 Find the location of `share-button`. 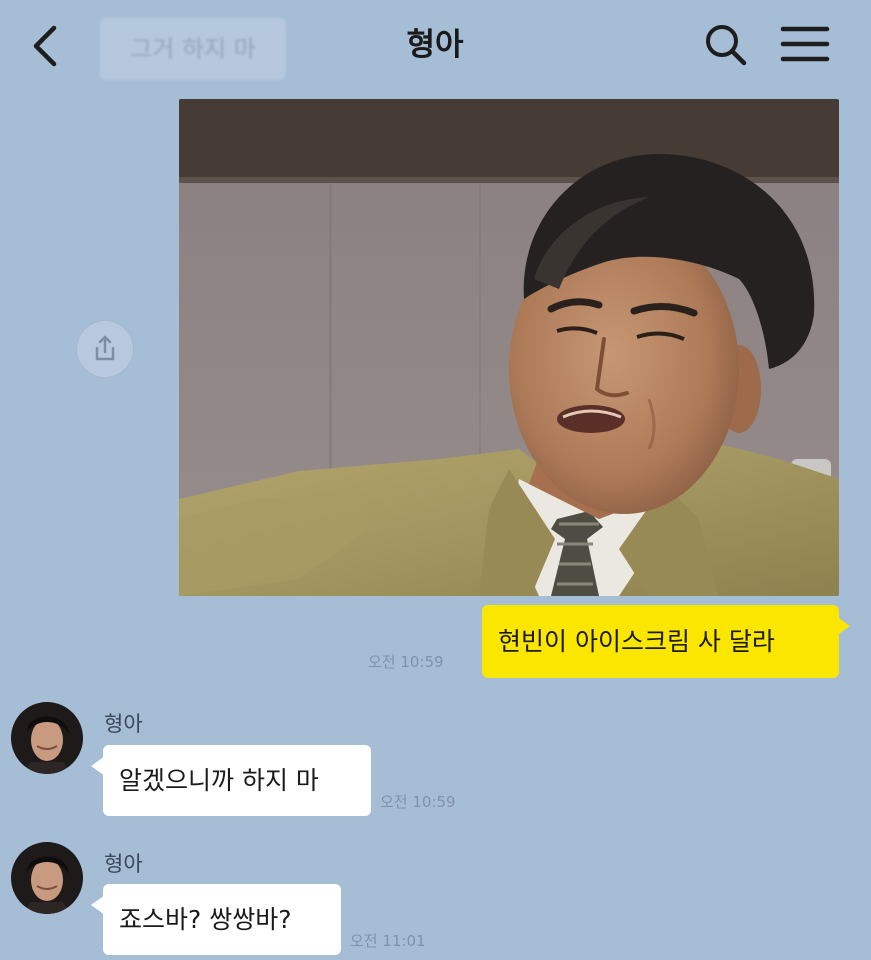

share-button is located at coordinates (105, 349).